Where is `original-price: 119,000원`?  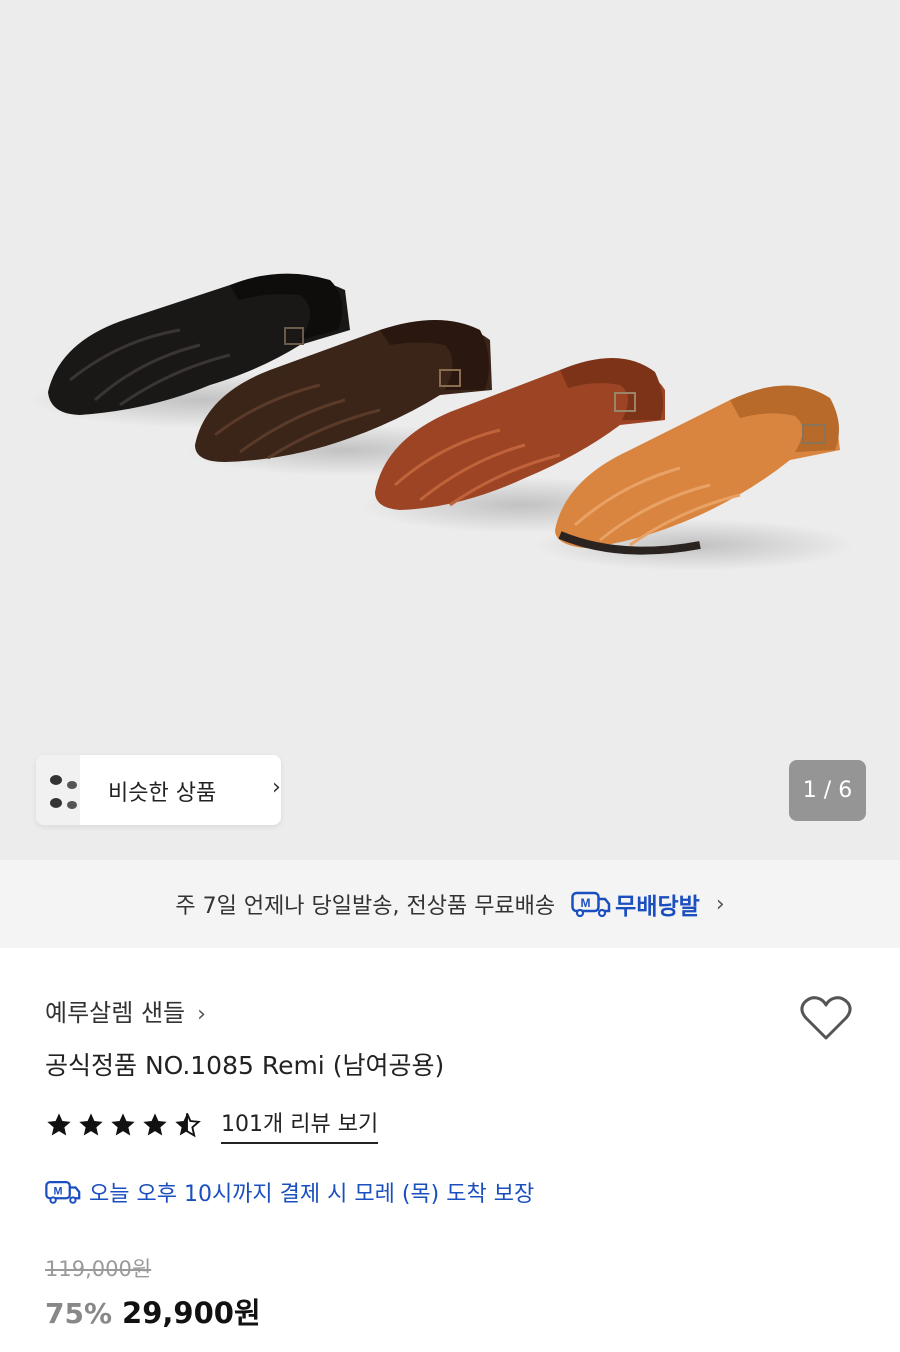
original-price: 119,000원 is located at coordinates (98, 1269).